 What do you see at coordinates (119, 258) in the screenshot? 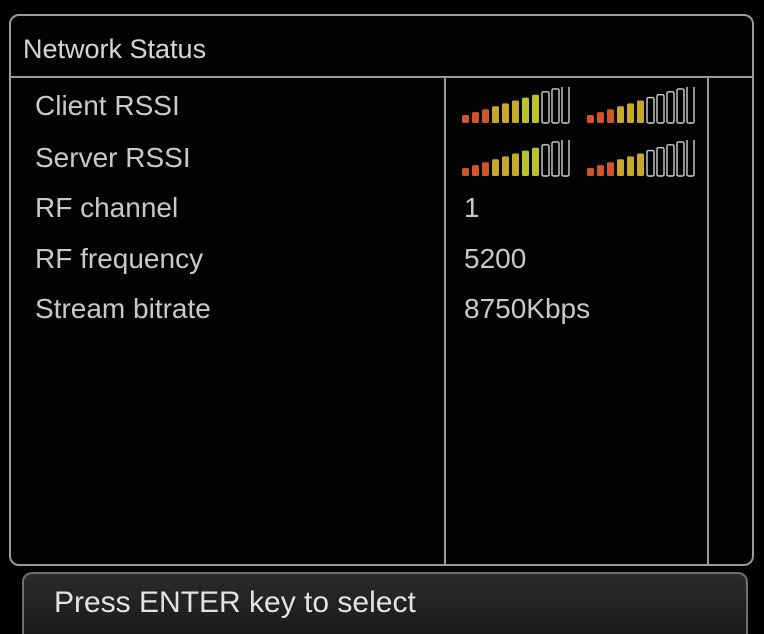
I see `rf-frequency-label: RF frequency` at bounding box center [119, 258].